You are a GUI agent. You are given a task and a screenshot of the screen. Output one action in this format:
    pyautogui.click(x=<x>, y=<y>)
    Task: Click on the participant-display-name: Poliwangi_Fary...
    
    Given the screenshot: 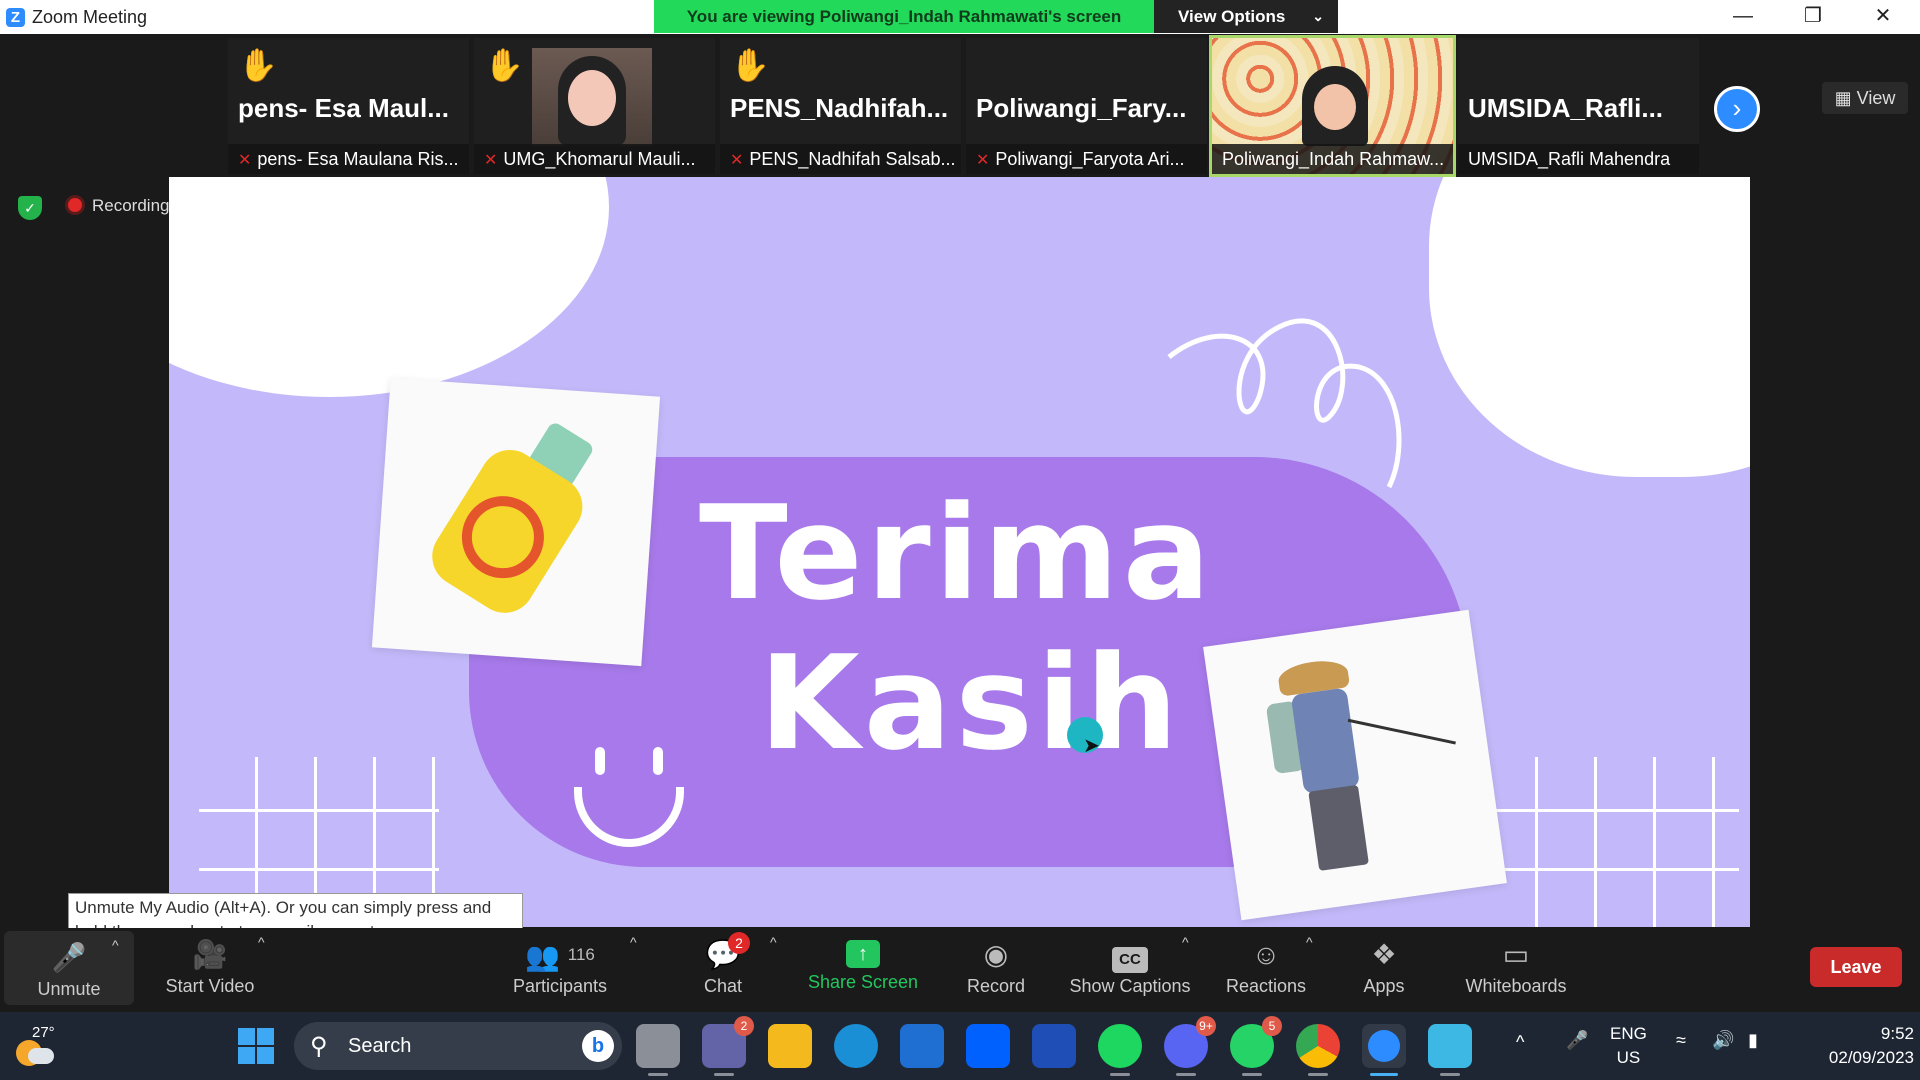 What is the action you would take?
    pyautogui.click(x=1081, y=108)
    